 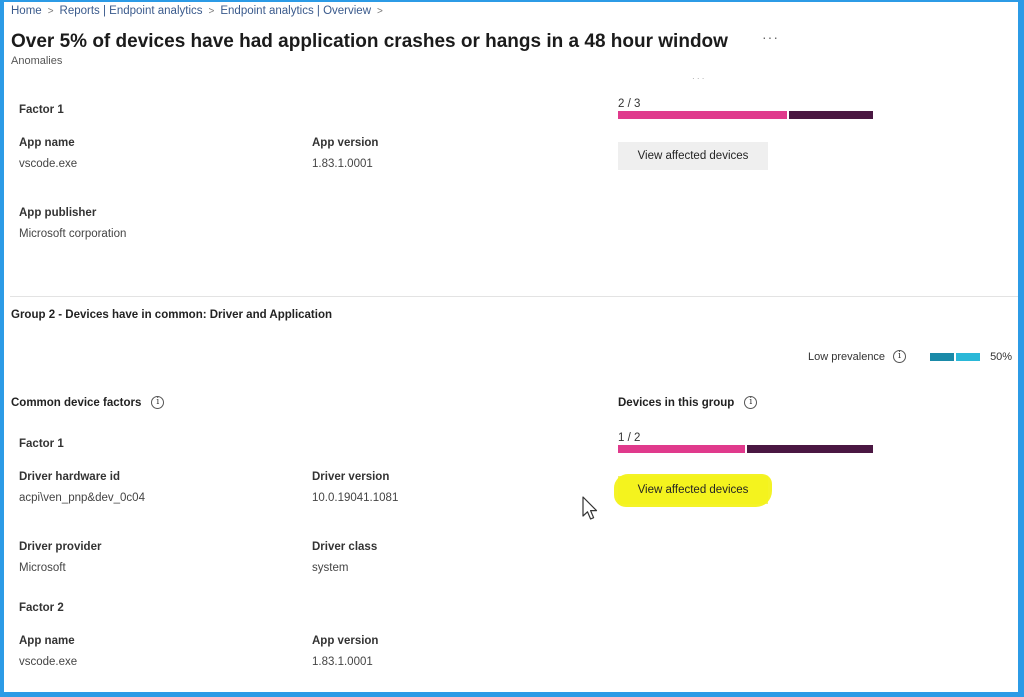 What do you see at coordinates (698, 78) in the screenshot?
I see `cropped-text: · · ·` at bounding box center [698, 78].